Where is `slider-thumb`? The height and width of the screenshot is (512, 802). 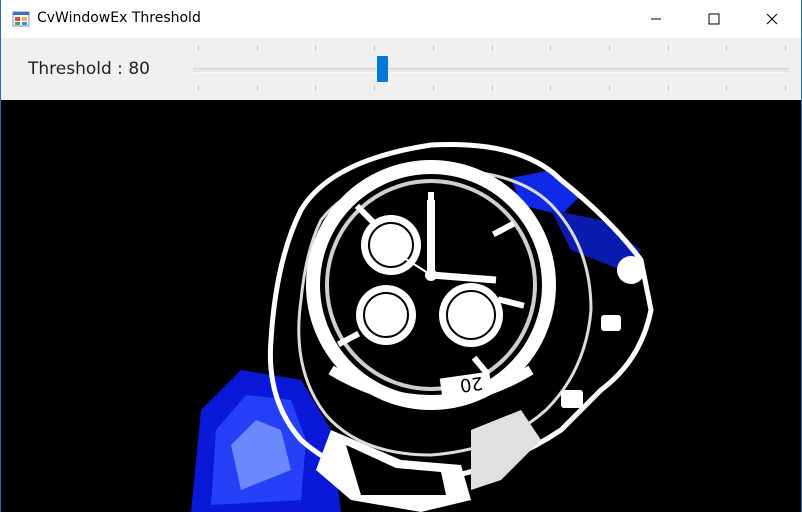
slider-thumb is located at coordinates (383, 69).